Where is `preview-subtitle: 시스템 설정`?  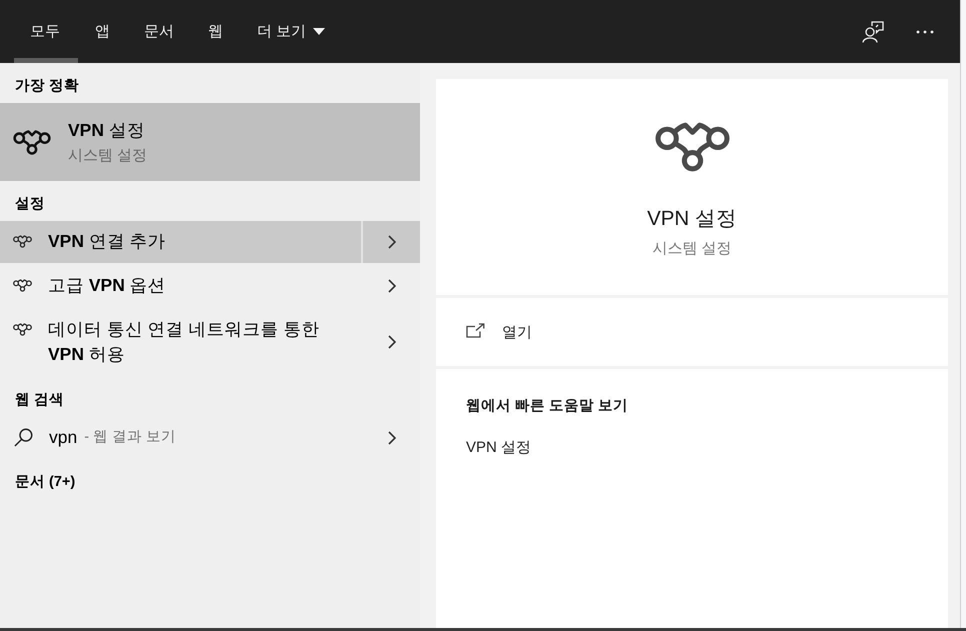
preview-subtitle: 시스템 설정 is located at coordinates (692, 249).